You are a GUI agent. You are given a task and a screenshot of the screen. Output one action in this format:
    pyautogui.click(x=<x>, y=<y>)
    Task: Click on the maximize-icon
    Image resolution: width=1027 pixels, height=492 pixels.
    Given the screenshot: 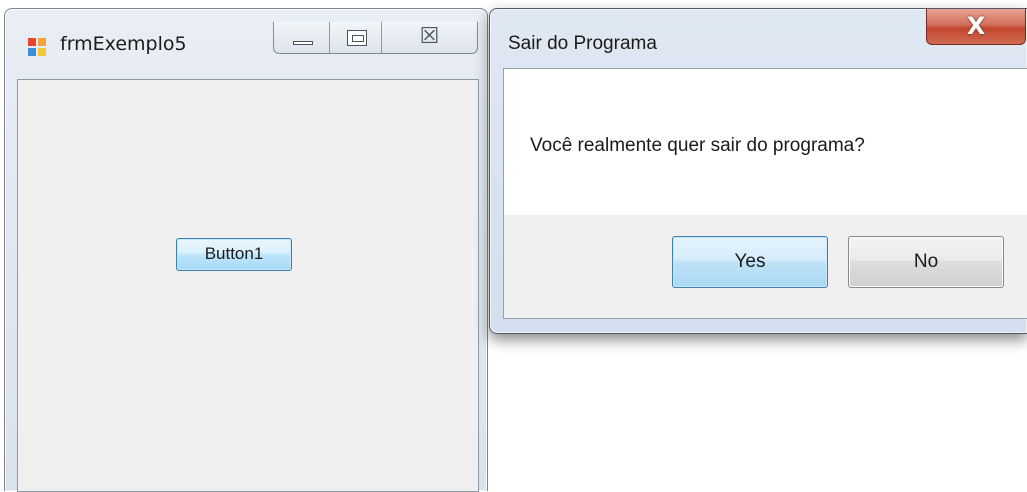 What is the action you would take?
    pyautogui.click(x=357, y=38)
    